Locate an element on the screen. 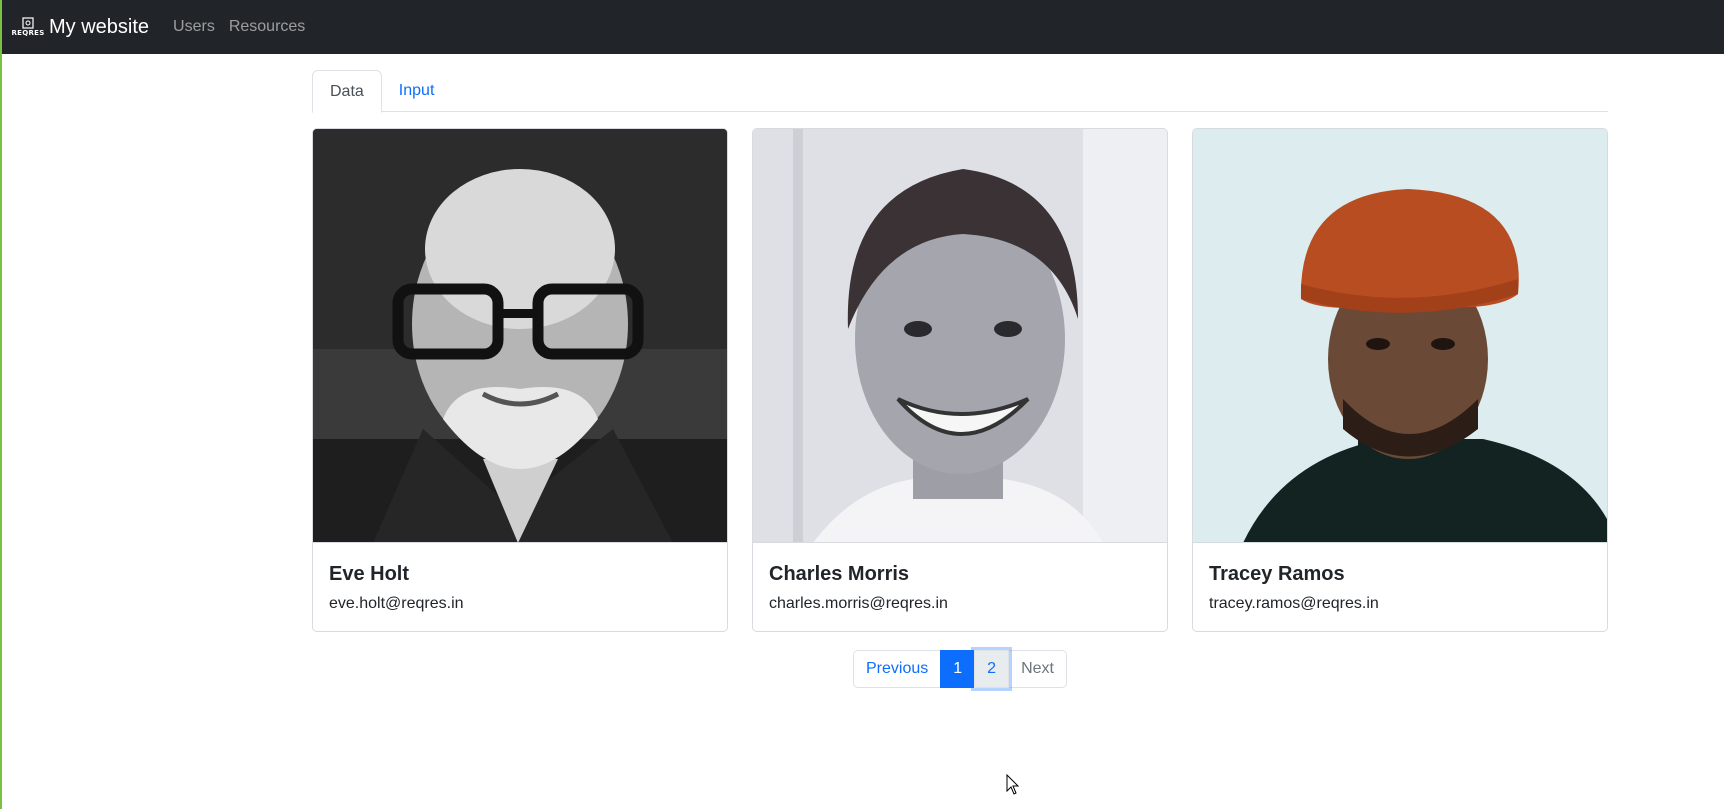  top-navbar: REQRES My website Users Resources is located at coordinates (863, 27).